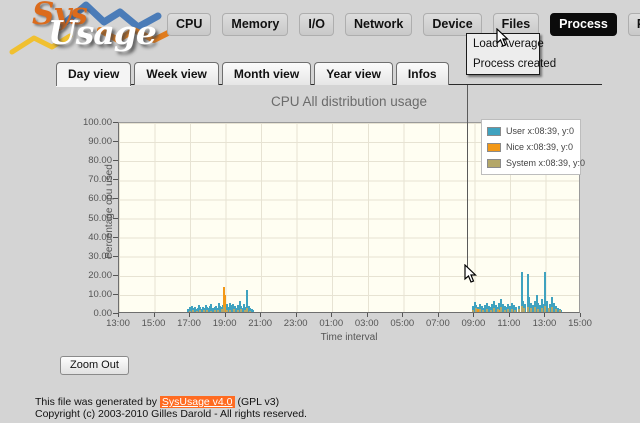 The height and width of the screenshot is (423, 640). I want to click on legend-entry-label: System x:08:39, y:0, so click(546, 163).